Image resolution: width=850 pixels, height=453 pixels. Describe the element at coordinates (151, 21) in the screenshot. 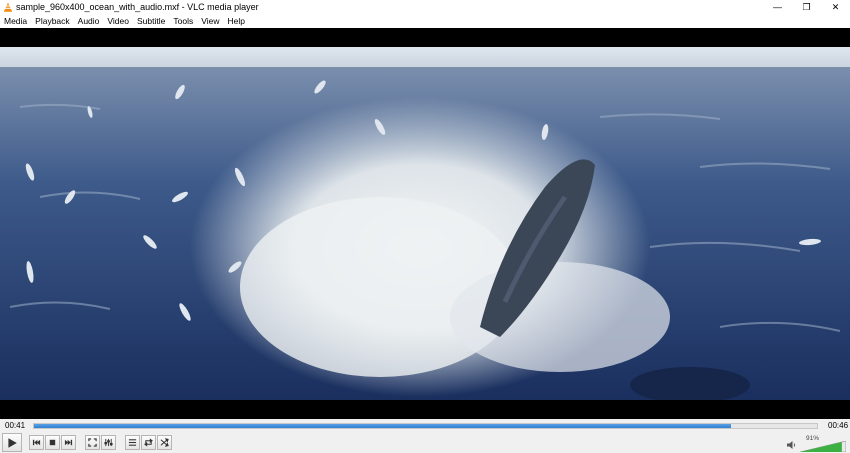

I see `menu-subtitle: Subtitle` at that location.